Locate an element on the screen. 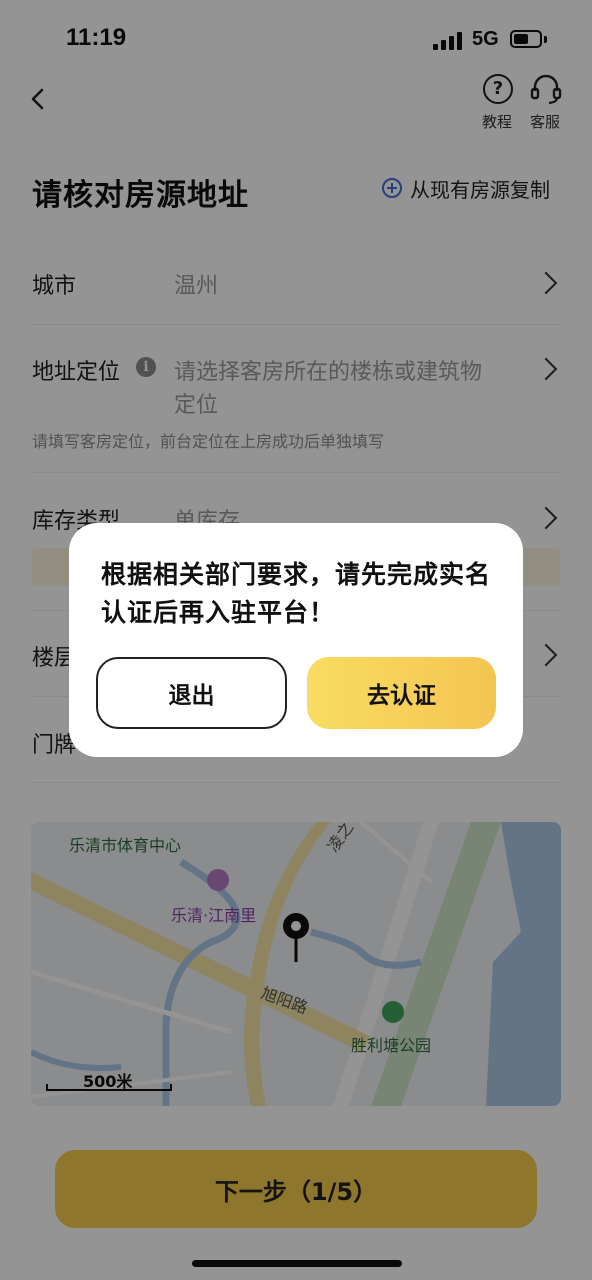 The width and height of the screenshot is (592, 1280). dialog-message: 根据相关部门要求，请先完成实名认证后再入驻平台！ is located at coordinates (296, 593).